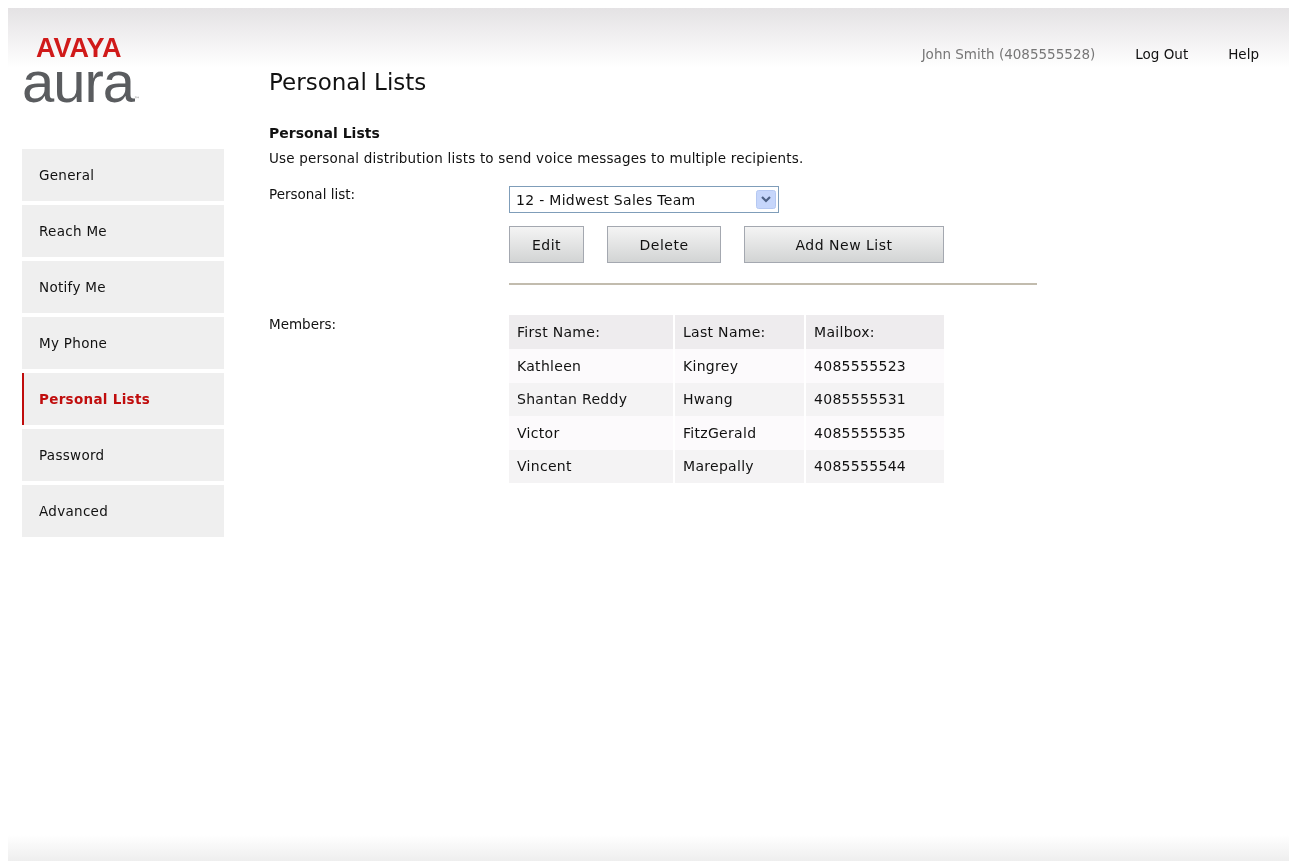 This screenshot has height=861, width=1289. I want to click on section-description: Use personal distribution lists to send voice messages to multiple recipients., so click(537, 158).